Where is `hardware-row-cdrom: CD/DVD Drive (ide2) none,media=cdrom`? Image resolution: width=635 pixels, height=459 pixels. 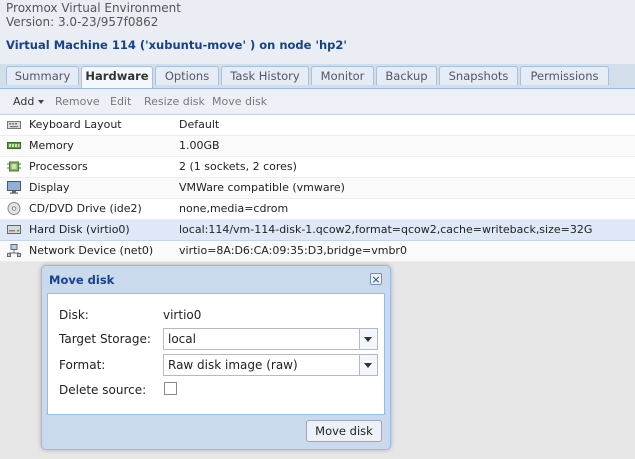
hardware-row-cdrom: CD/DVD Drive (ide2) none,media=cdrom is located at coordinates (317, 209).